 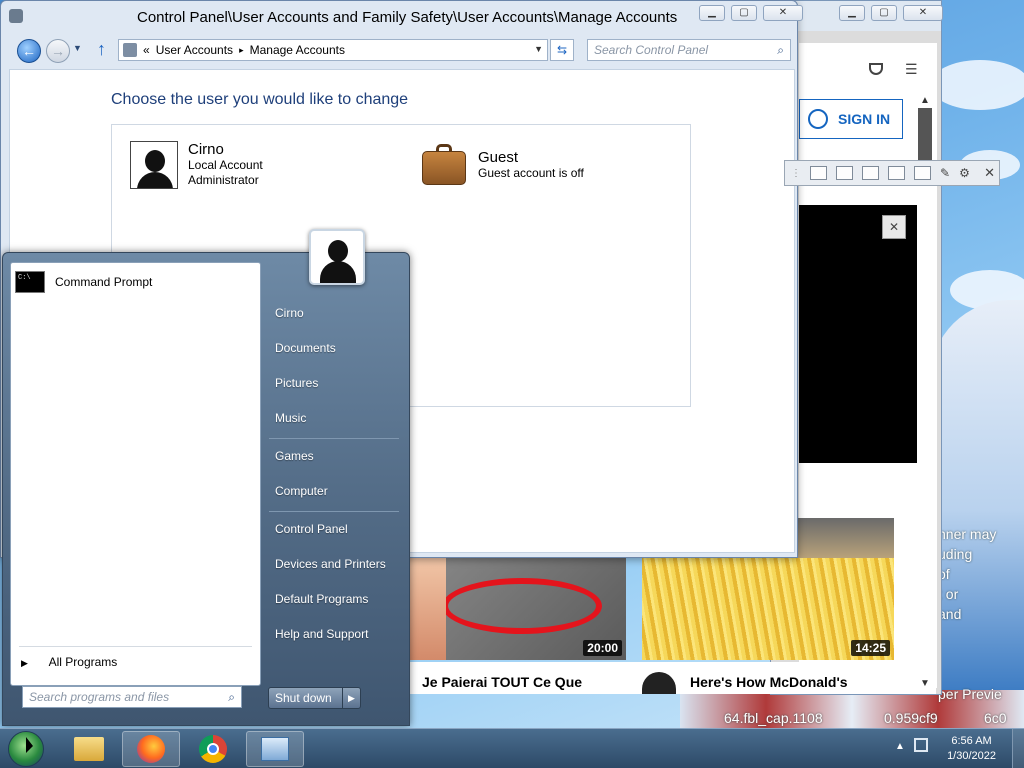 What do you see at coordinates (77, 48) in the screenshot?
I see `recent-pages-dropdown-icon: ▼` at bounding box center [77, 48].